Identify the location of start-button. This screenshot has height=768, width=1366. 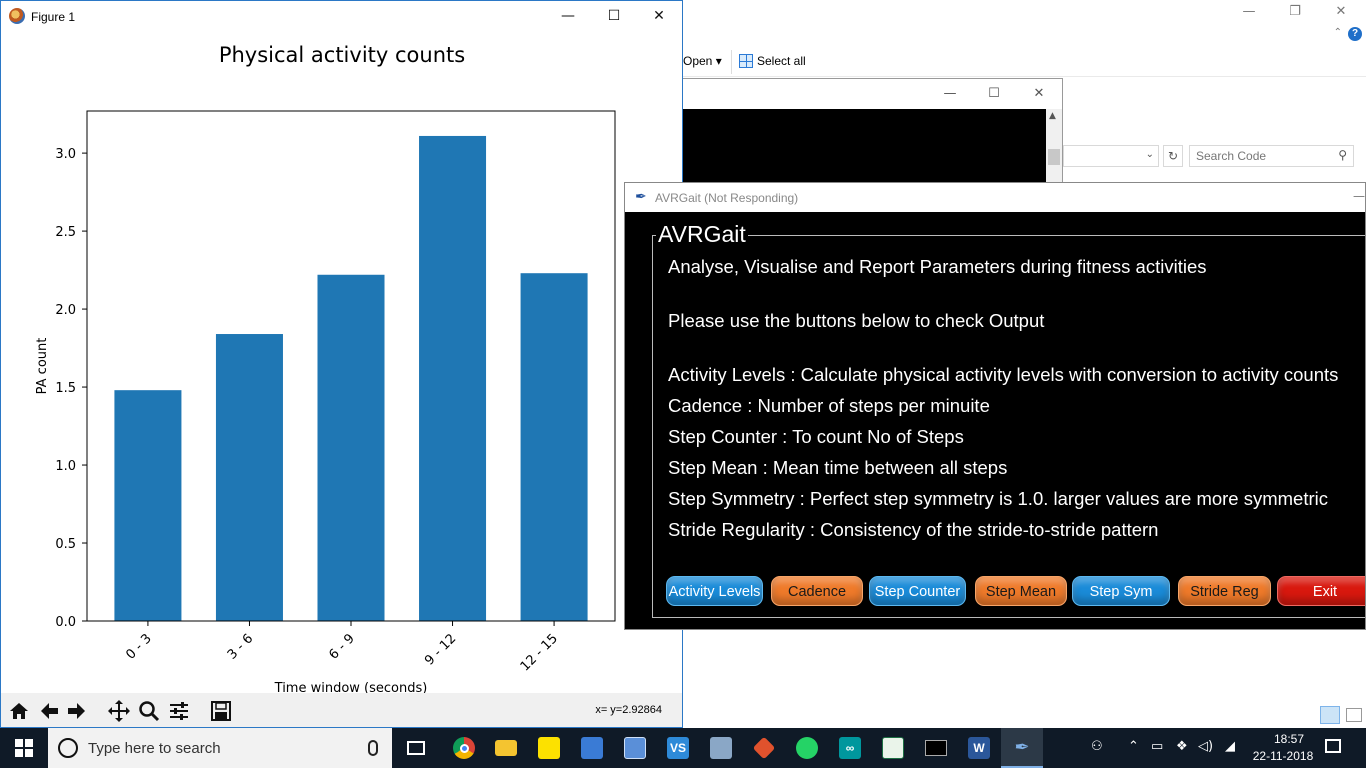
(24, 748).